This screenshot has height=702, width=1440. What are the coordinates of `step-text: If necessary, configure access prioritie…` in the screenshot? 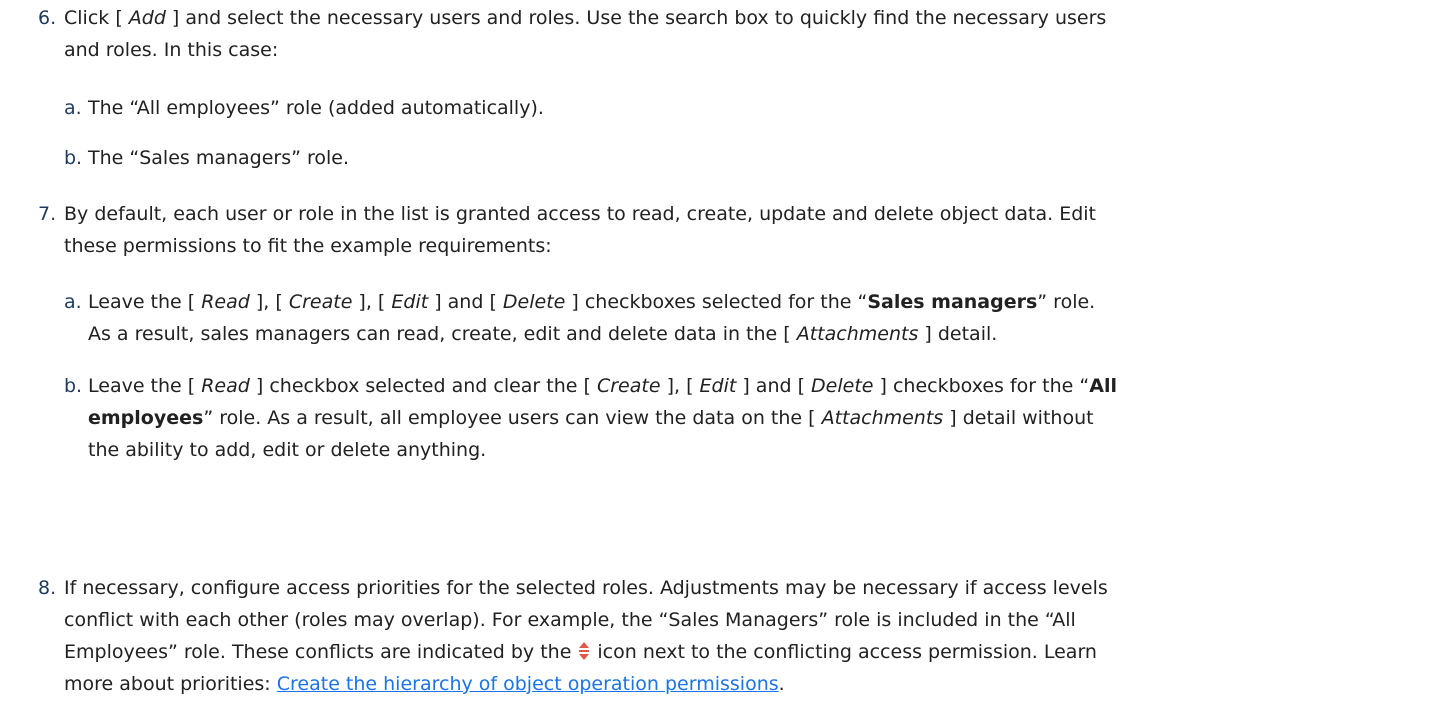 It's located at (586, 636).